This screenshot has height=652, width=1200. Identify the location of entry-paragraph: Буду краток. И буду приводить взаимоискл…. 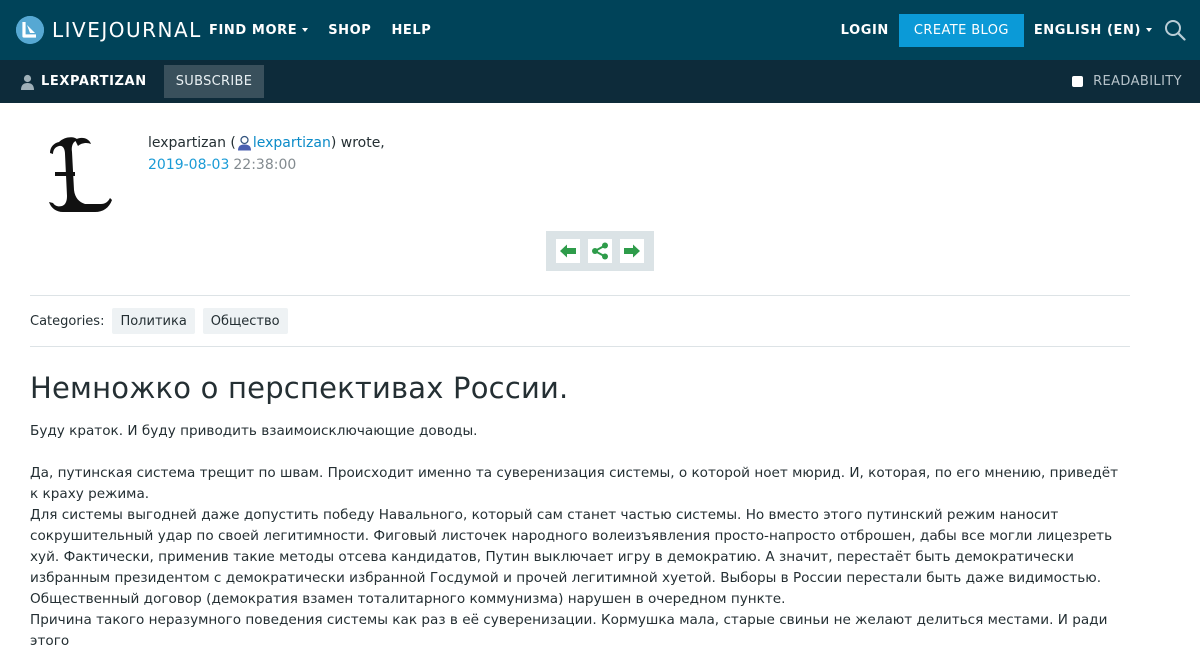
(254, 431).